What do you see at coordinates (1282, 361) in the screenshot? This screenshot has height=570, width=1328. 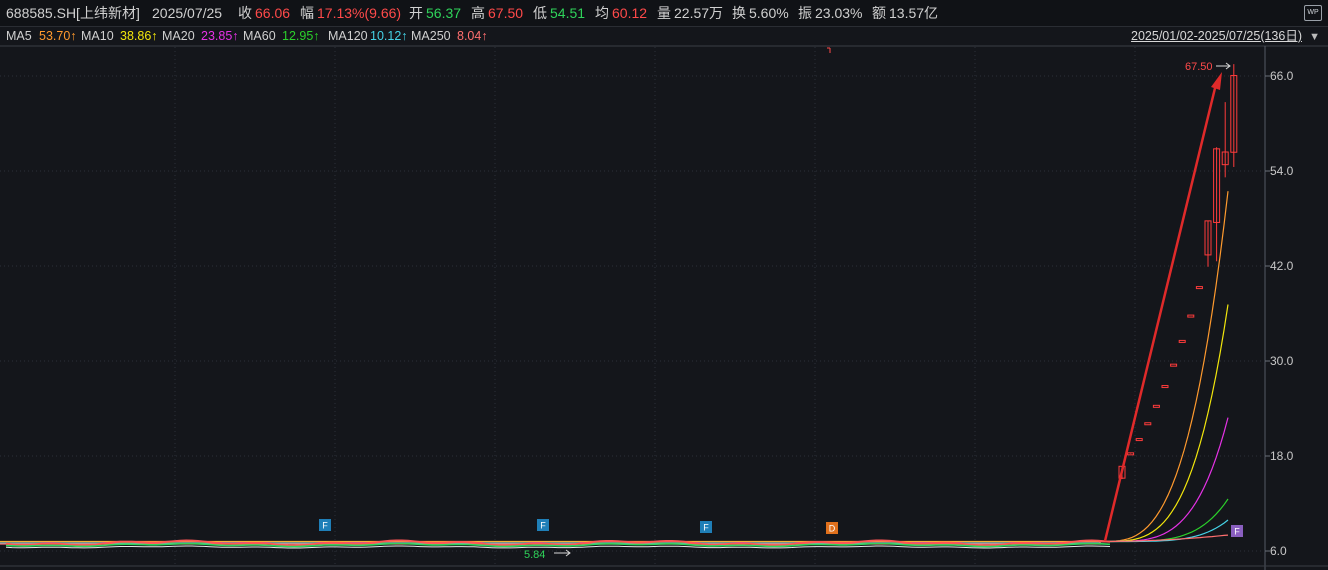 I see `y-tick-label: 30.0` at bounding box center [1282, 361].